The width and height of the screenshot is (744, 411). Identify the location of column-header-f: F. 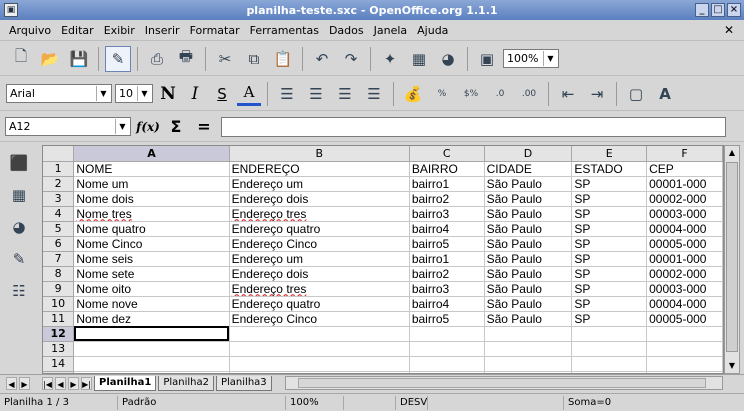
(684, 154).